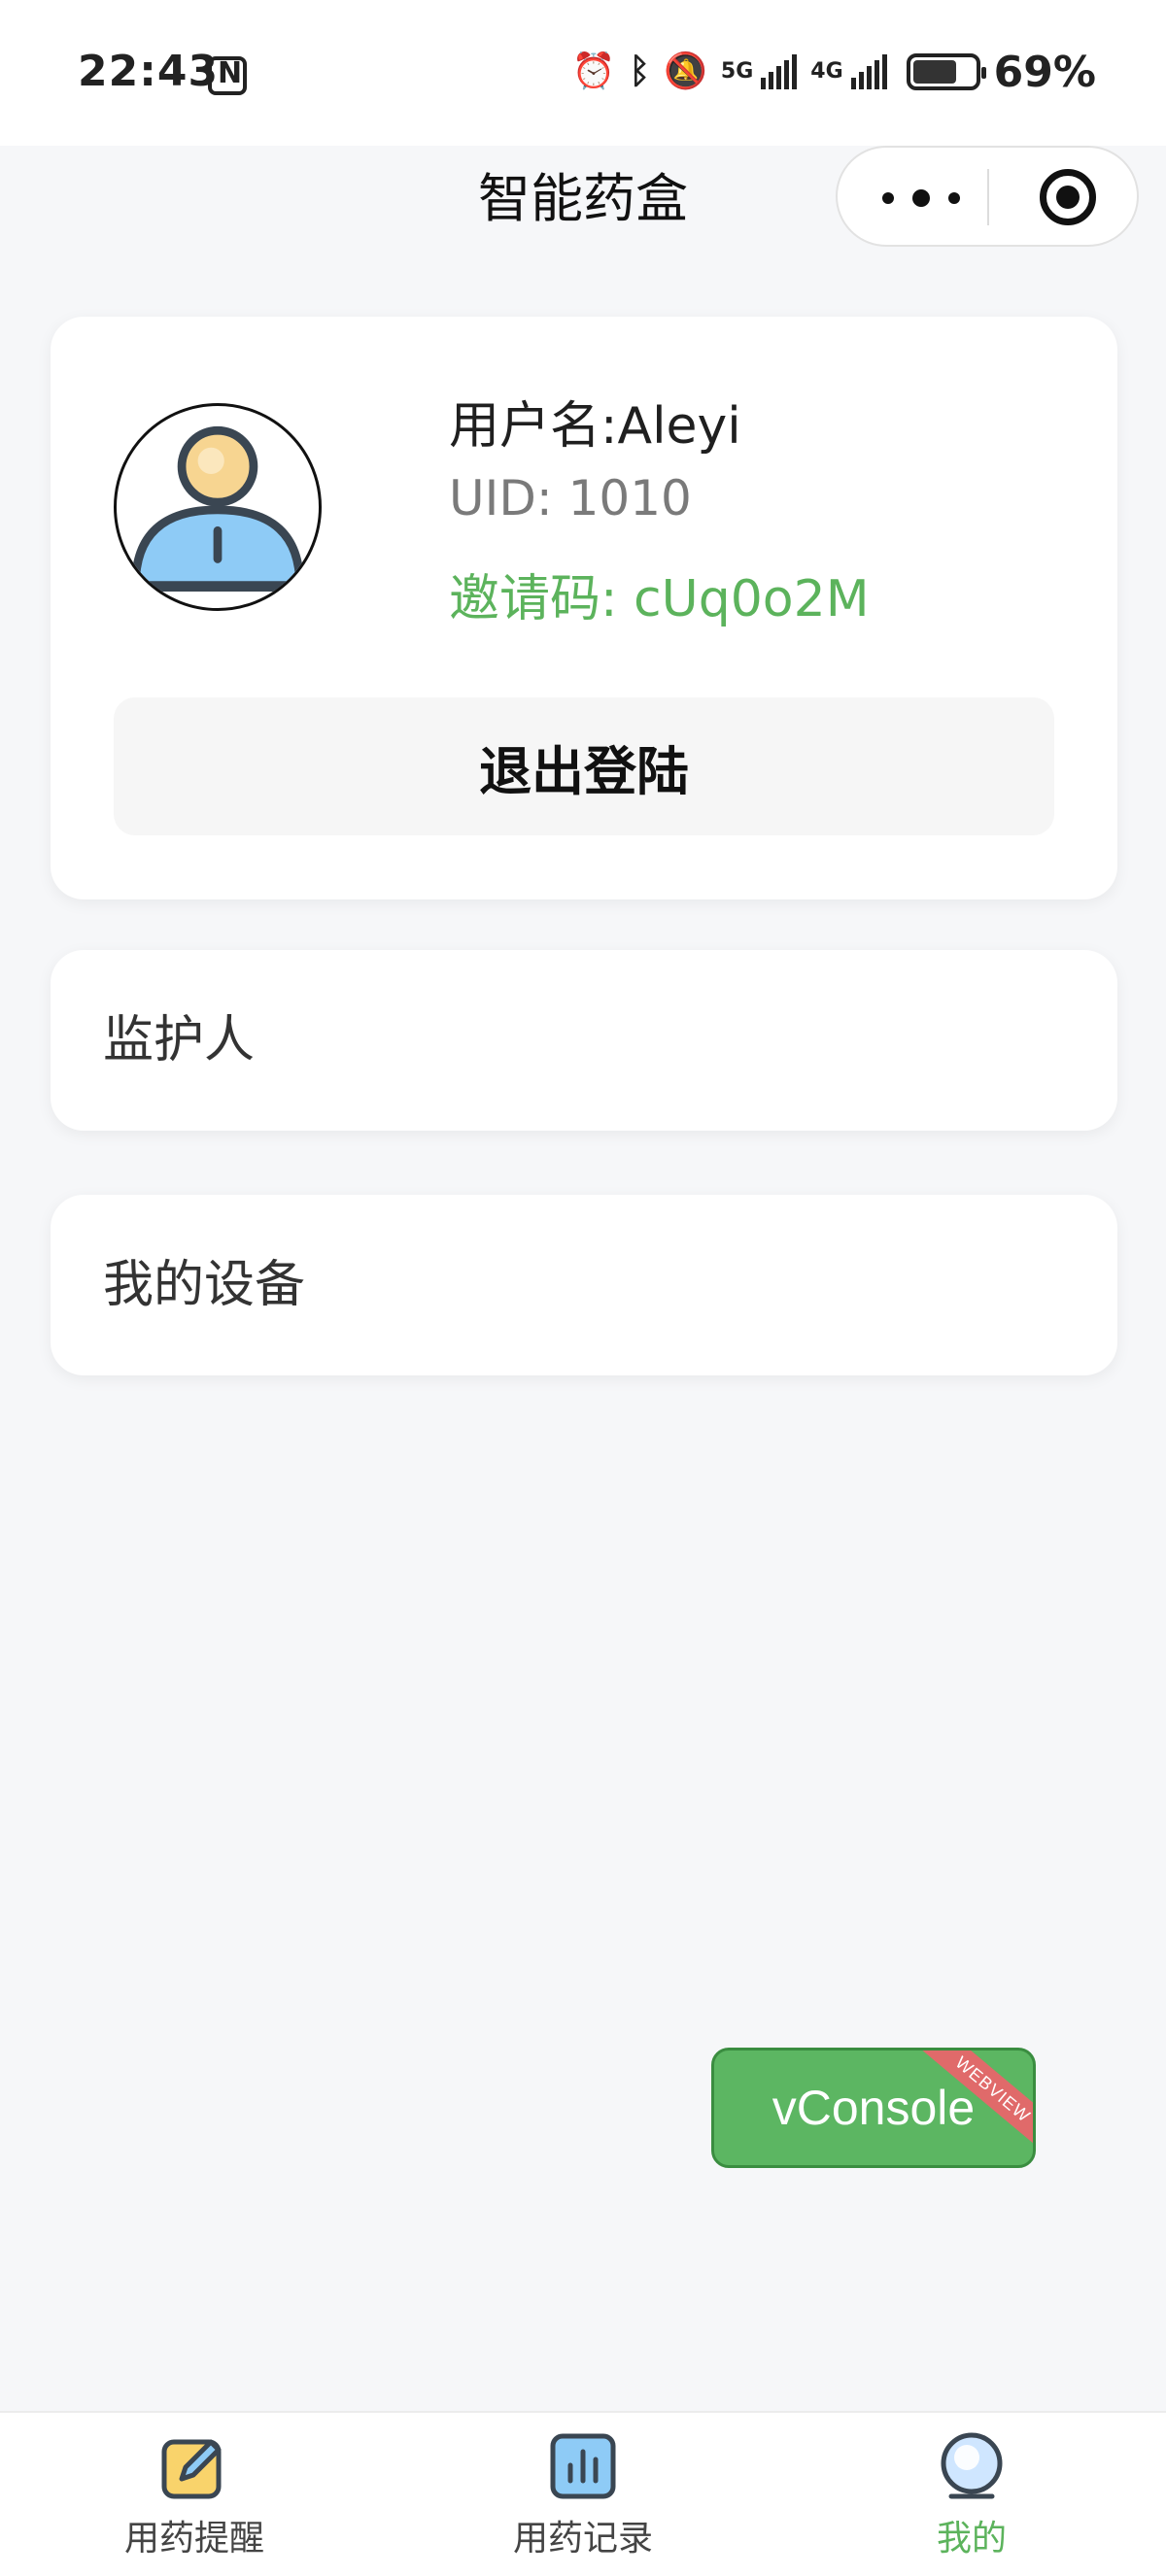  Describe the element at coordinates (971, 2539) in the screenshot. I see `tab-mine-label: 我的` at that location.